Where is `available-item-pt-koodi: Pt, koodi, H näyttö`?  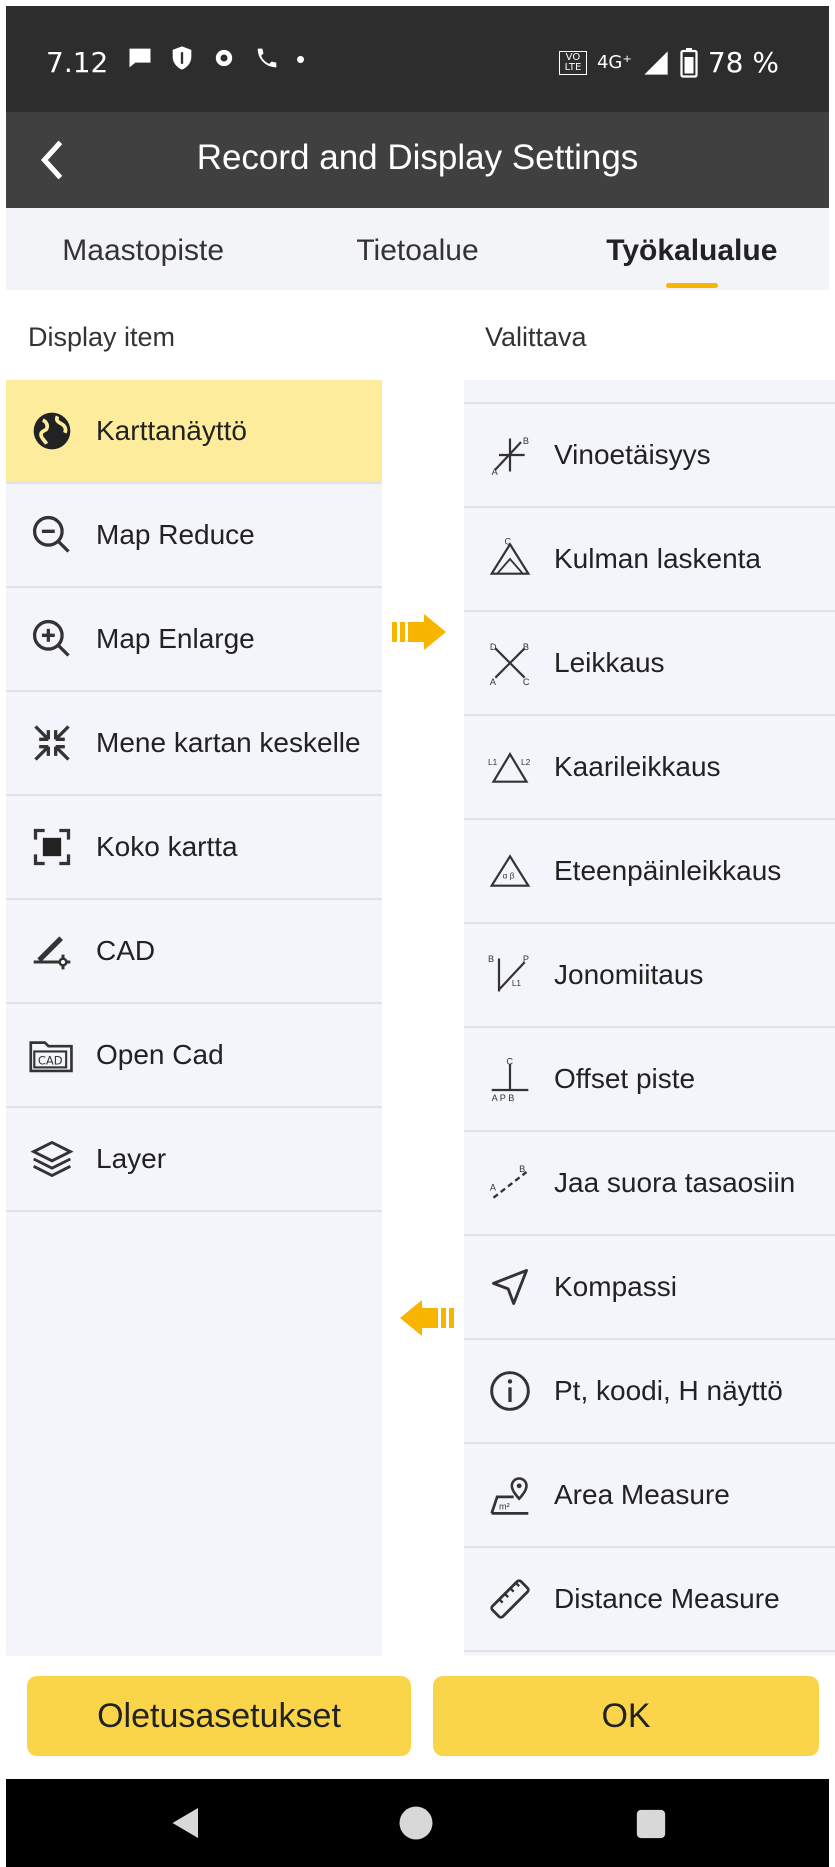 available-item-pt-koodi: Pt, koodi, H näyttö is located at coordinates (649, 1392).